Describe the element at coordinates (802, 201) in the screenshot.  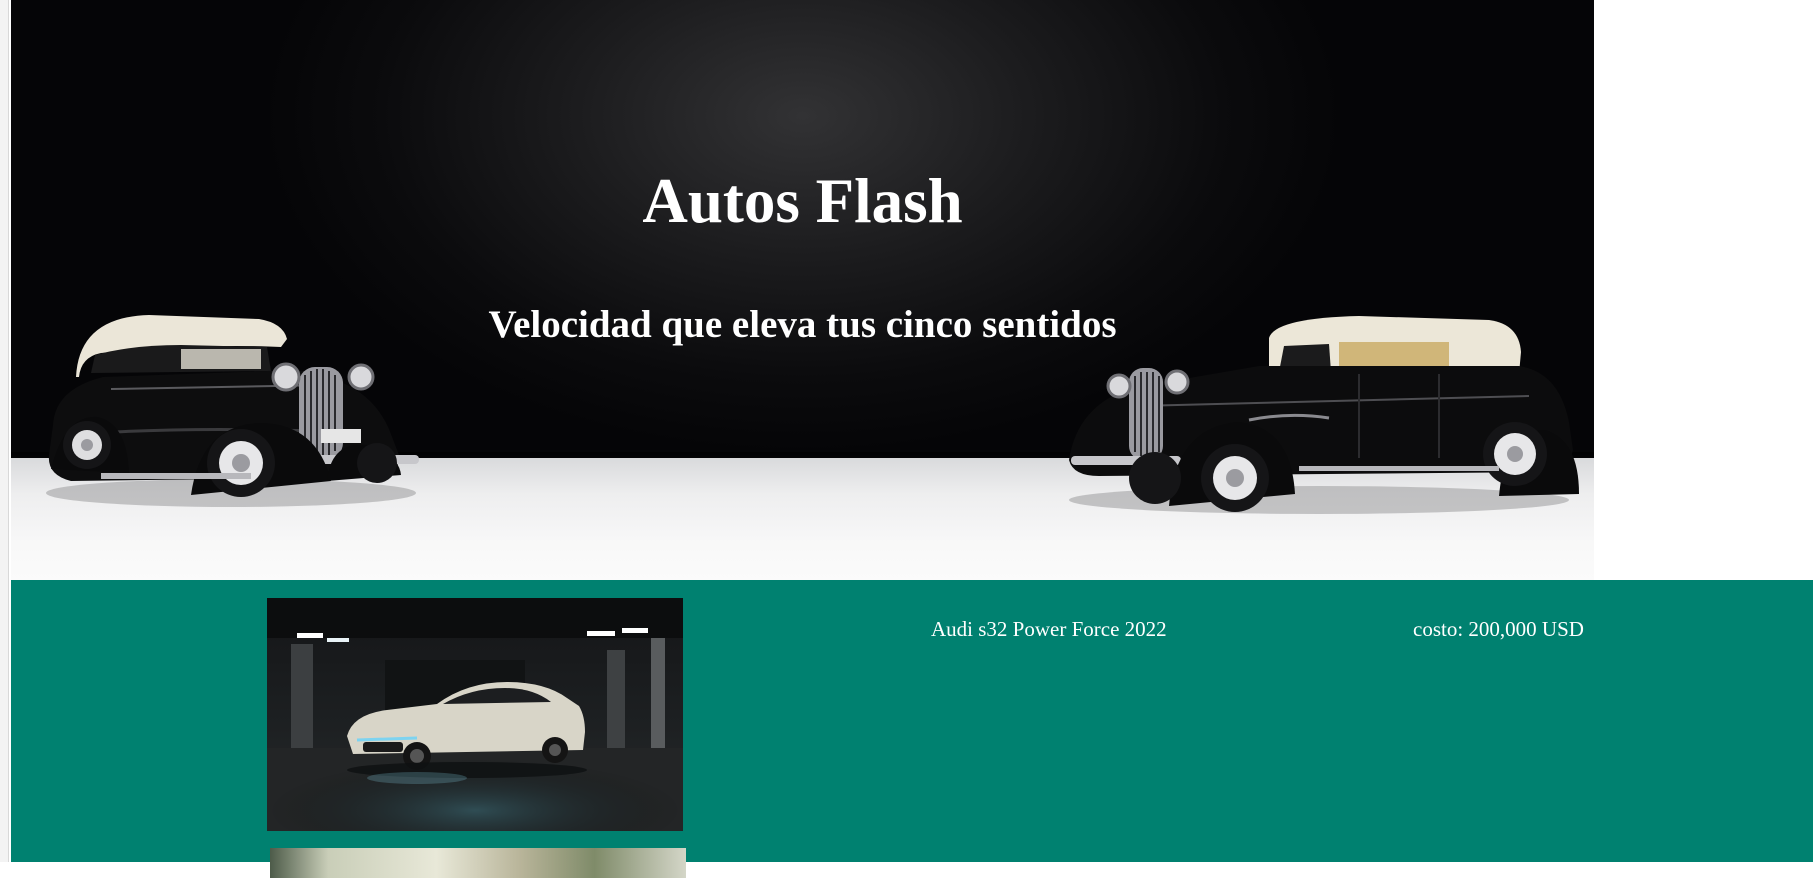
I see `site-title: Autos Flash` at that location.